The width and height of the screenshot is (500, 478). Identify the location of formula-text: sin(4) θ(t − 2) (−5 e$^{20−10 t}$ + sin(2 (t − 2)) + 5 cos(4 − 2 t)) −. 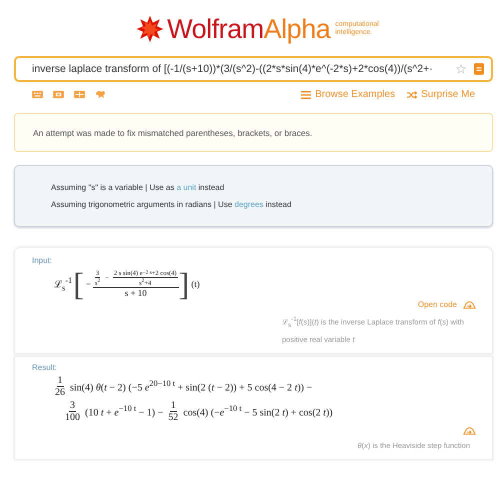
(191, 386).